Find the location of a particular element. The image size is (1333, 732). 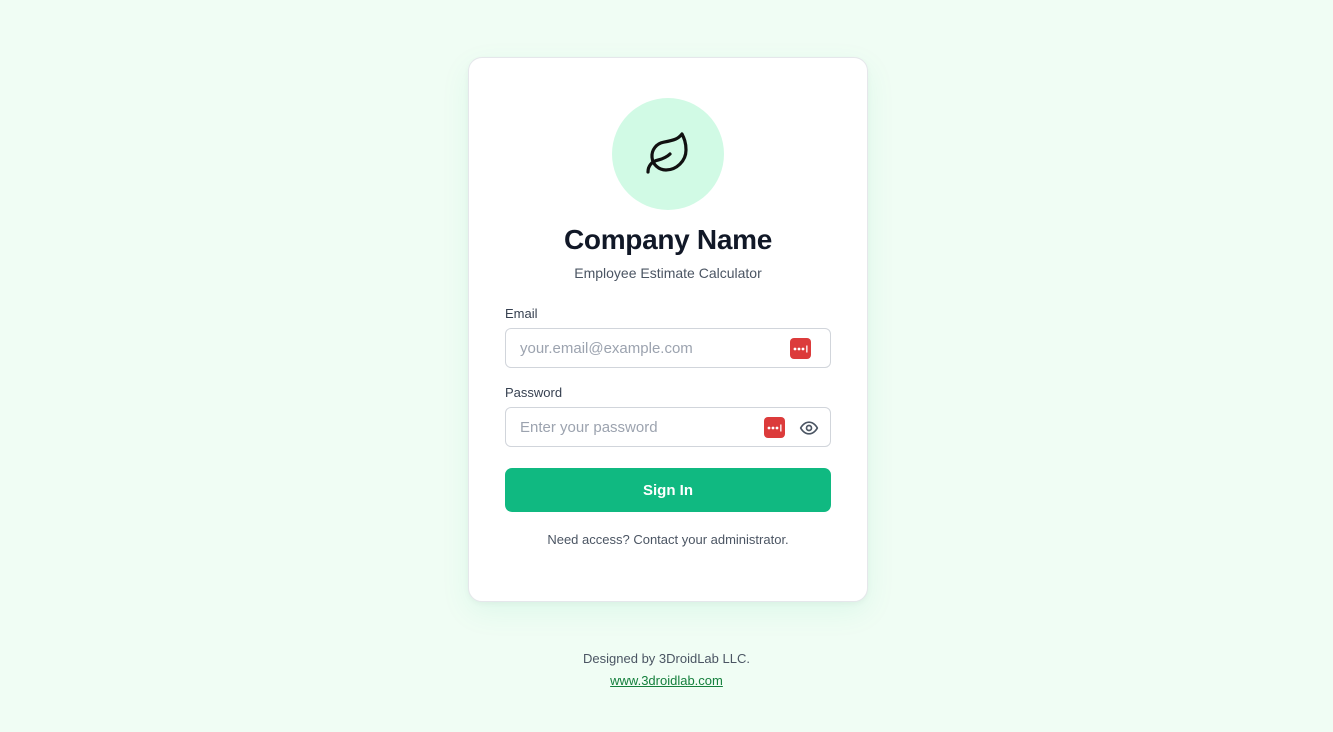

app-tagline: Employee Estimate Calculator is located at coordinates (668, 273).